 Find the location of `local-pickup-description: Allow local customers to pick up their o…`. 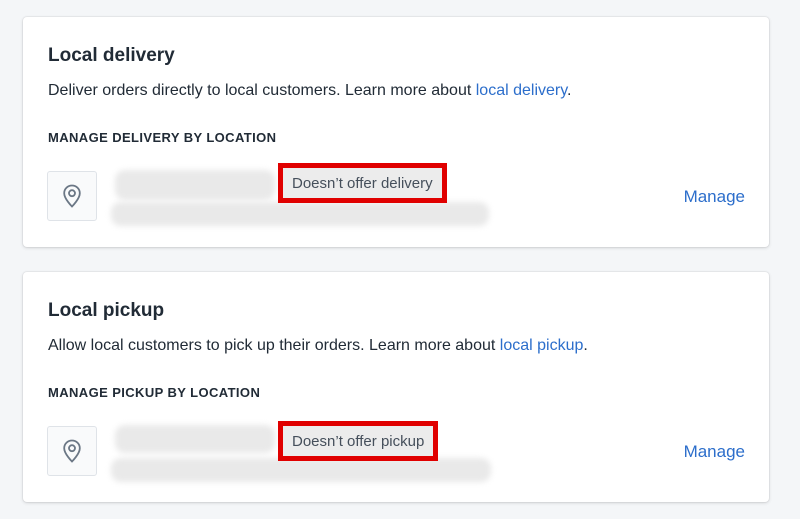

local-pickup-description: Allow local customers to pick up their o… is located at coordinates (318, 346).